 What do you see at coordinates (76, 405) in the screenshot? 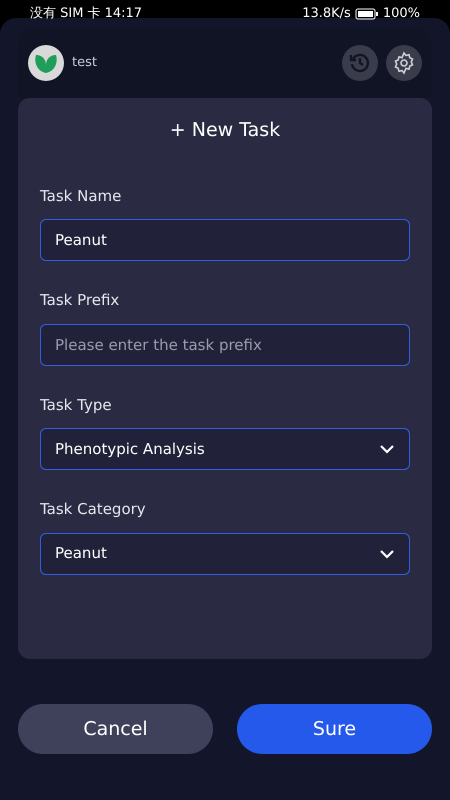
I see `field-label: Task Type` at bounding box center [76, 405].